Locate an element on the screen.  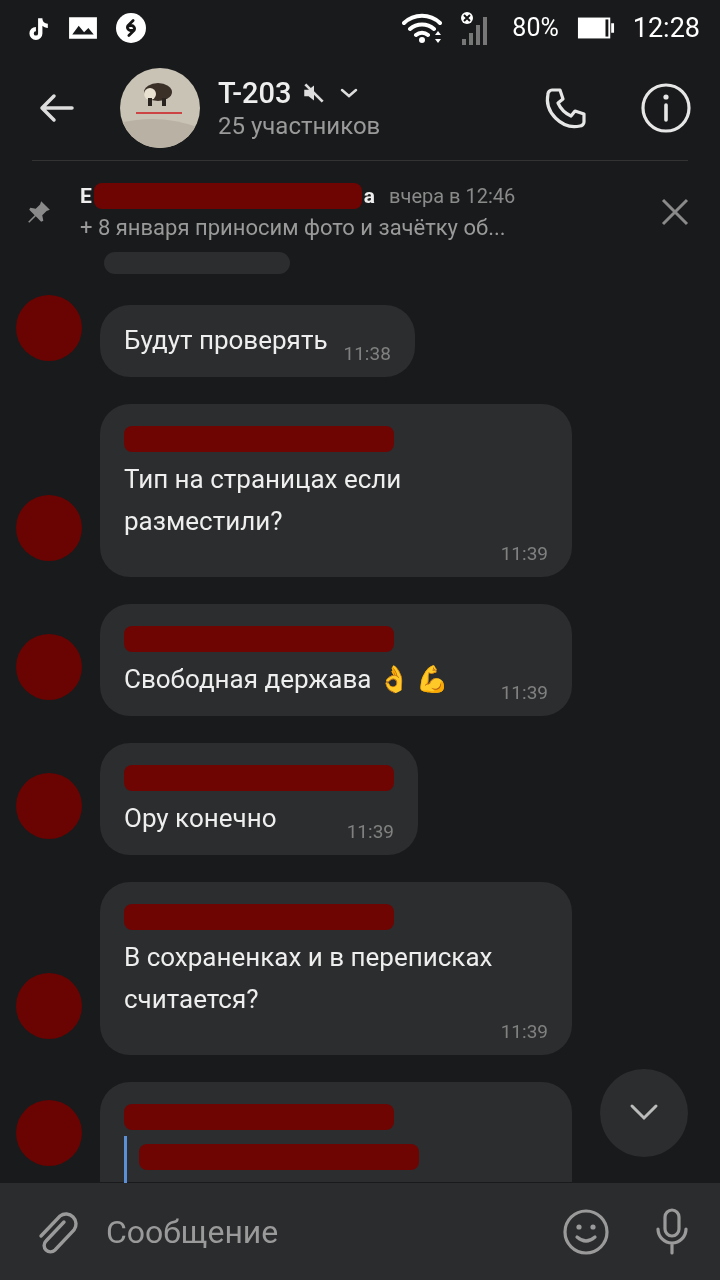
message-text: Будут проверять is located at coordinates (226, 340).